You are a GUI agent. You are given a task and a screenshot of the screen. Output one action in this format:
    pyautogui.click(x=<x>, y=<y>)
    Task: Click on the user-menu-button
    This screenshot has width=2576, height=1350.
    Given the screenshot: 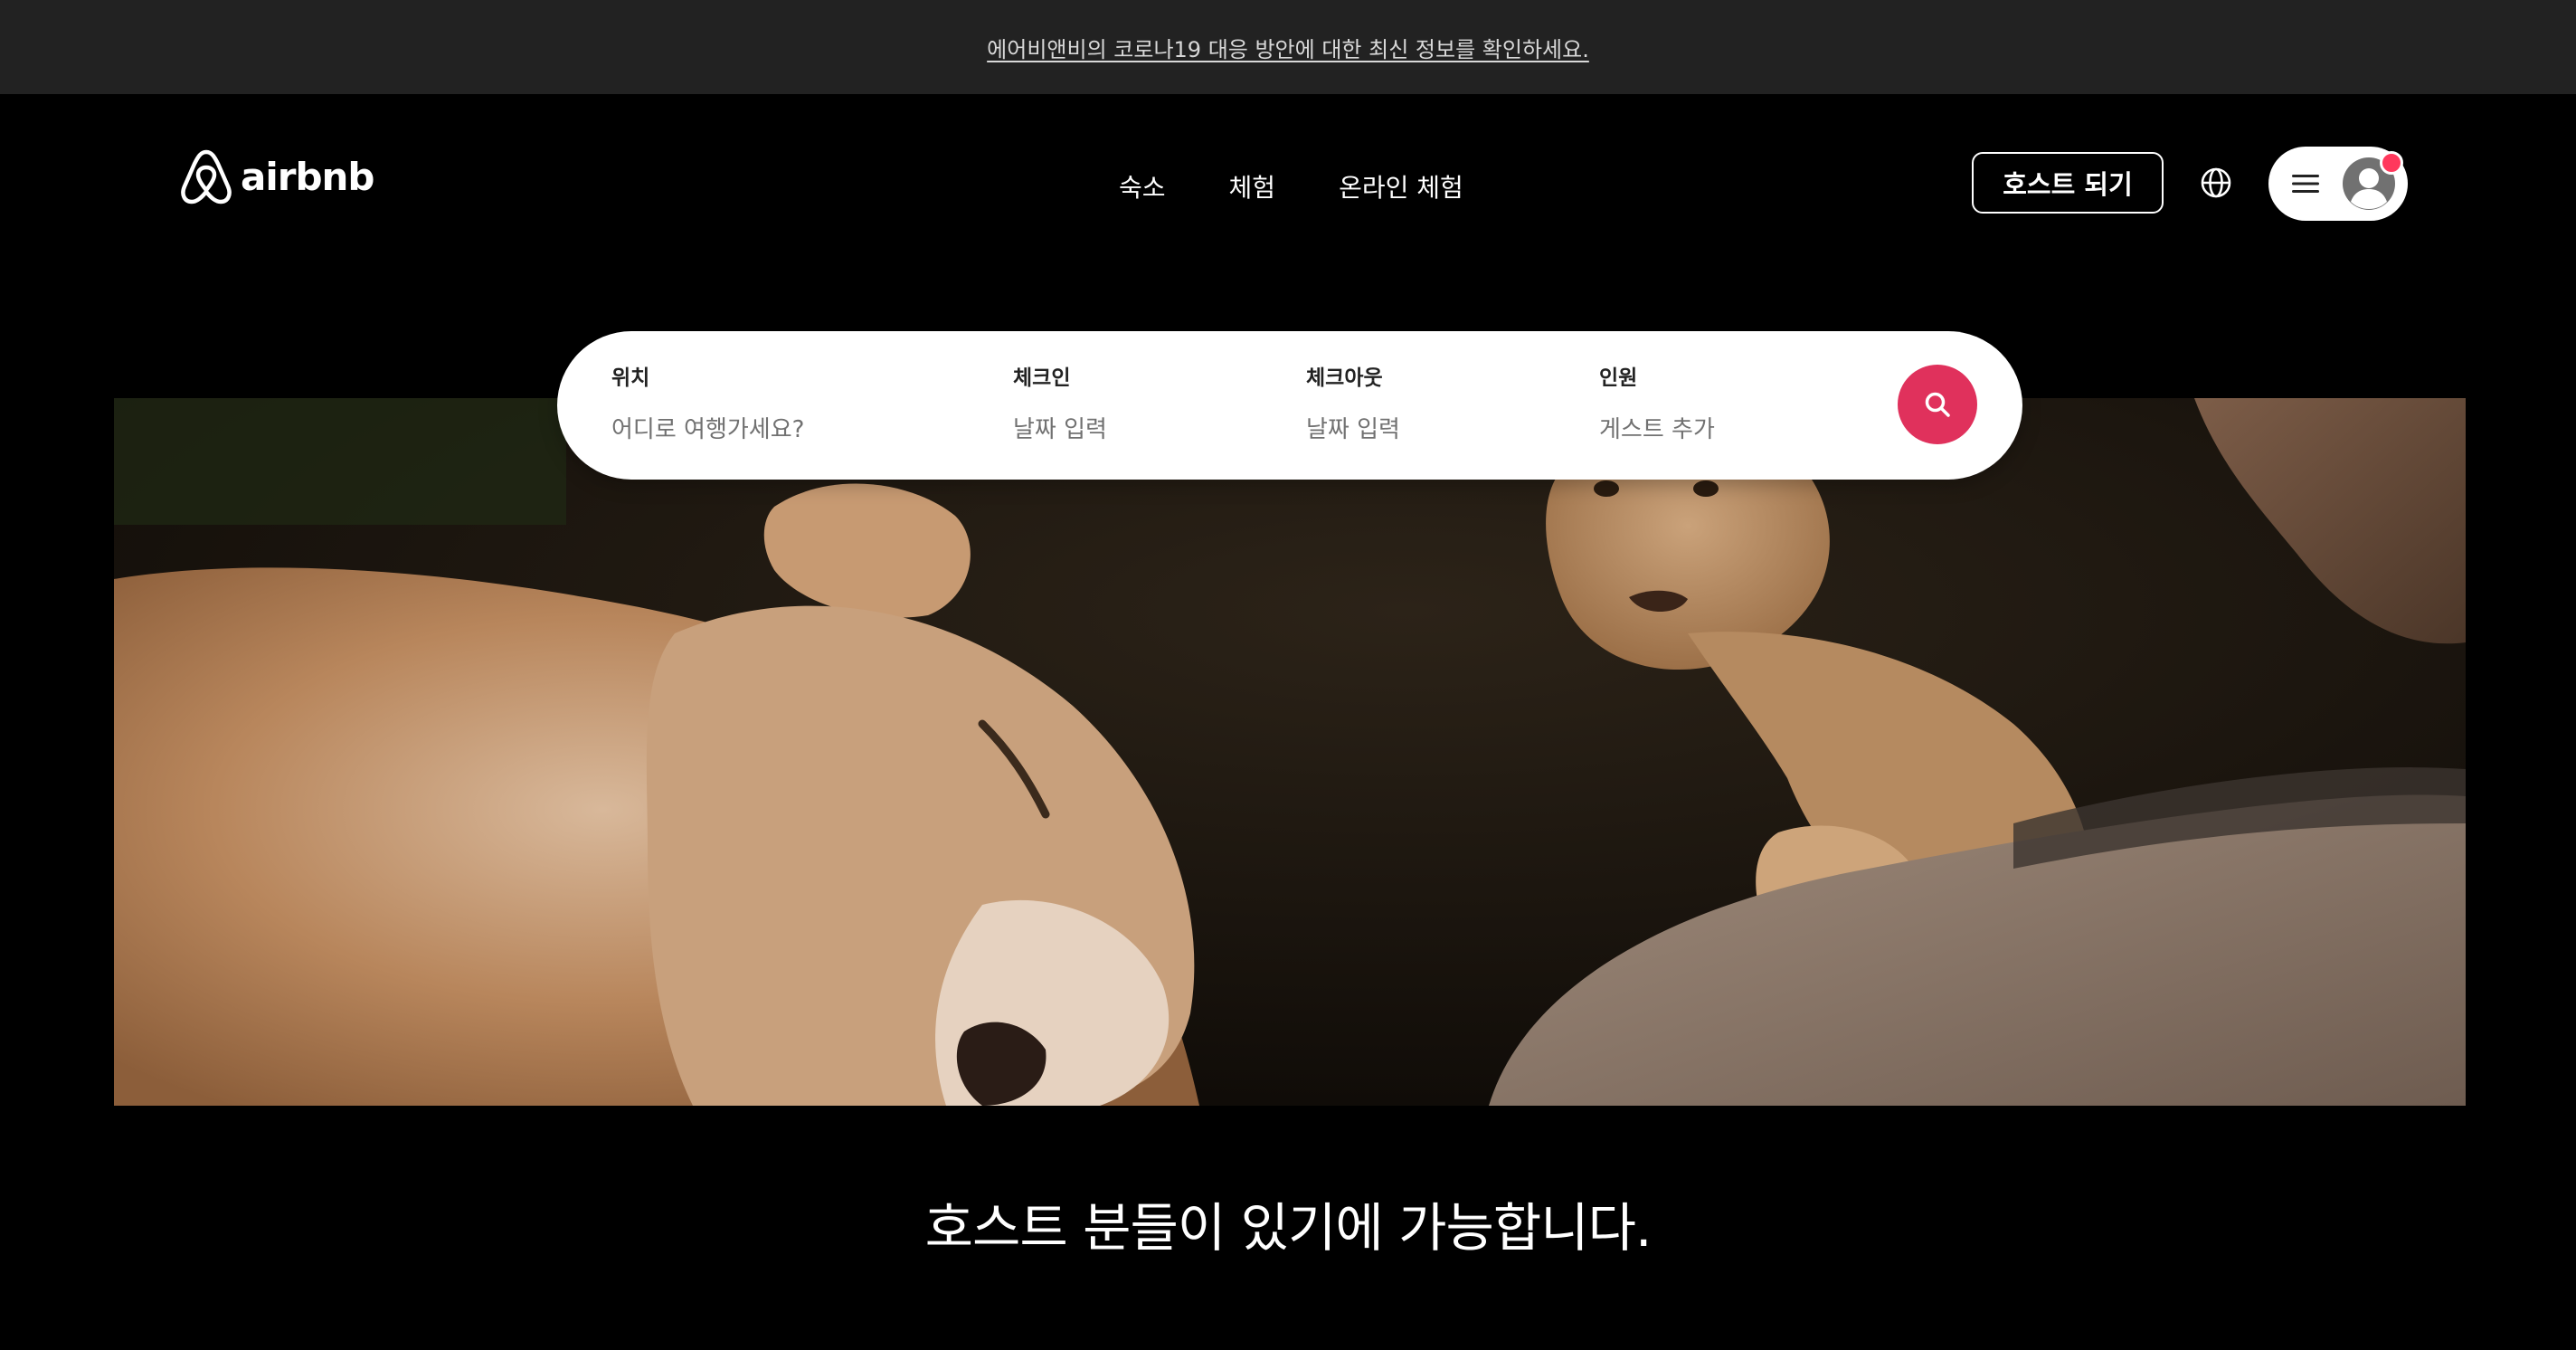 What is the action you would take?
    pyautogui.click(x=2338, y=184)
    